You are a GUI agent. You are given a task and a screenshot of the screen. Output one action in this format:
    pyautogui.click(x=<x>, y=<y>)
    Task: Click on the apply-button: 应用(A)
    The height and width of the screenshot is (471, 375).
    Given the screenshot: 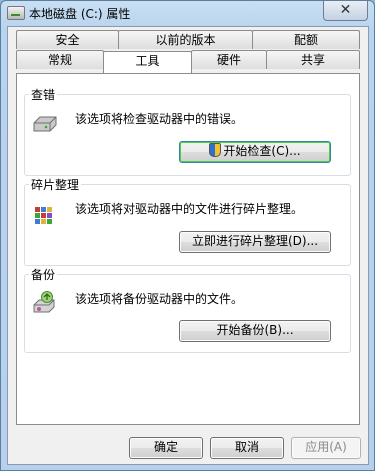 What is the action you would take?
    pyautogui.click(x=326, y=448)
    